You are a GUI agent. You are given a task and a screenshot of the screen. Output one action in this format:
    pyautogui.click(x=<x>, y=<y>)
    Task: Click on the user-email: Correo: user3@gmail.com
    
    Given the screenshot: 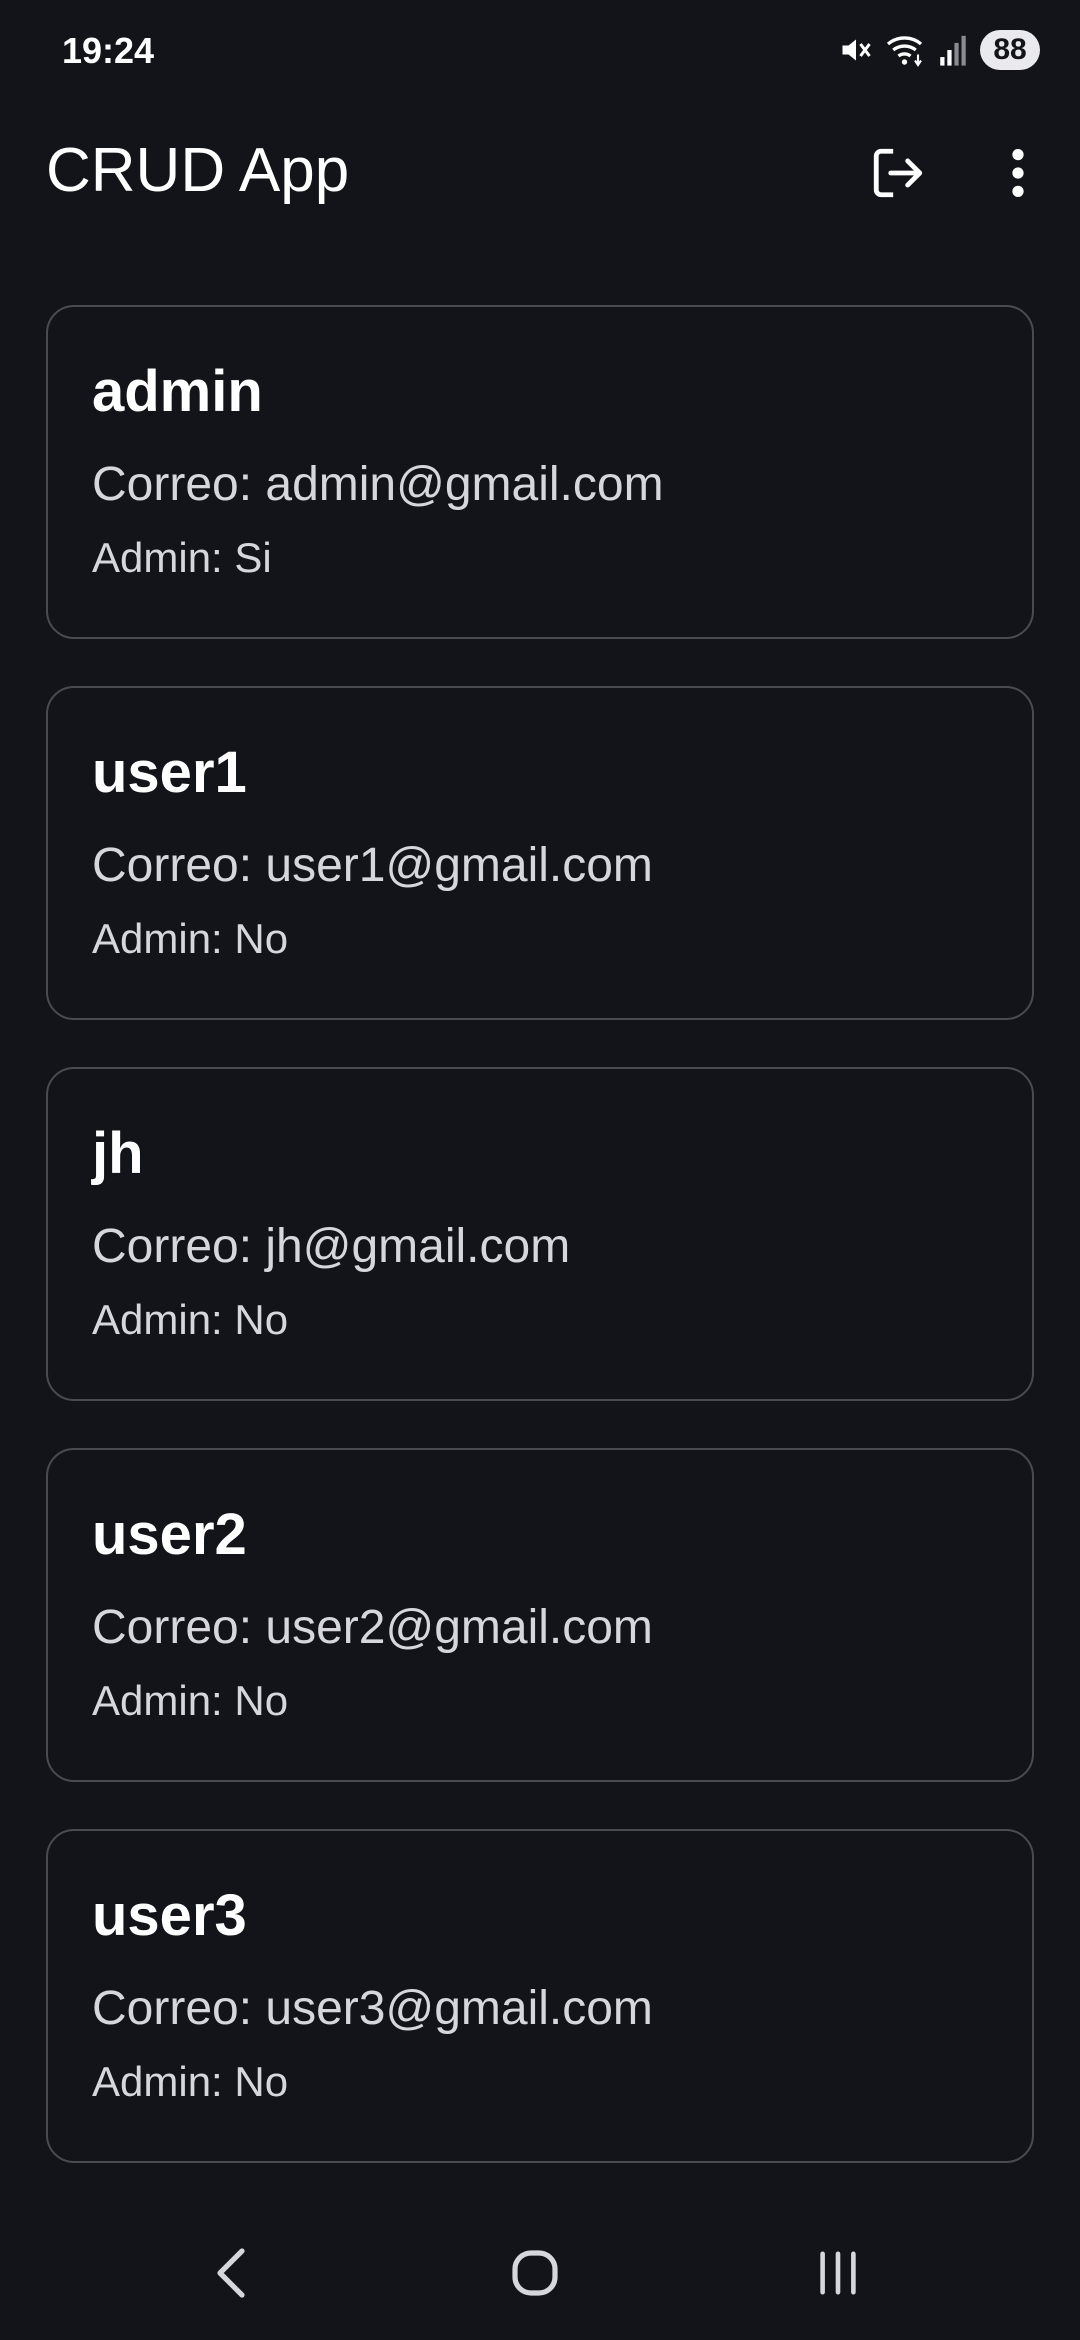 What is the action you would take?
    pyautogui.click(x=372, y=2008)
    